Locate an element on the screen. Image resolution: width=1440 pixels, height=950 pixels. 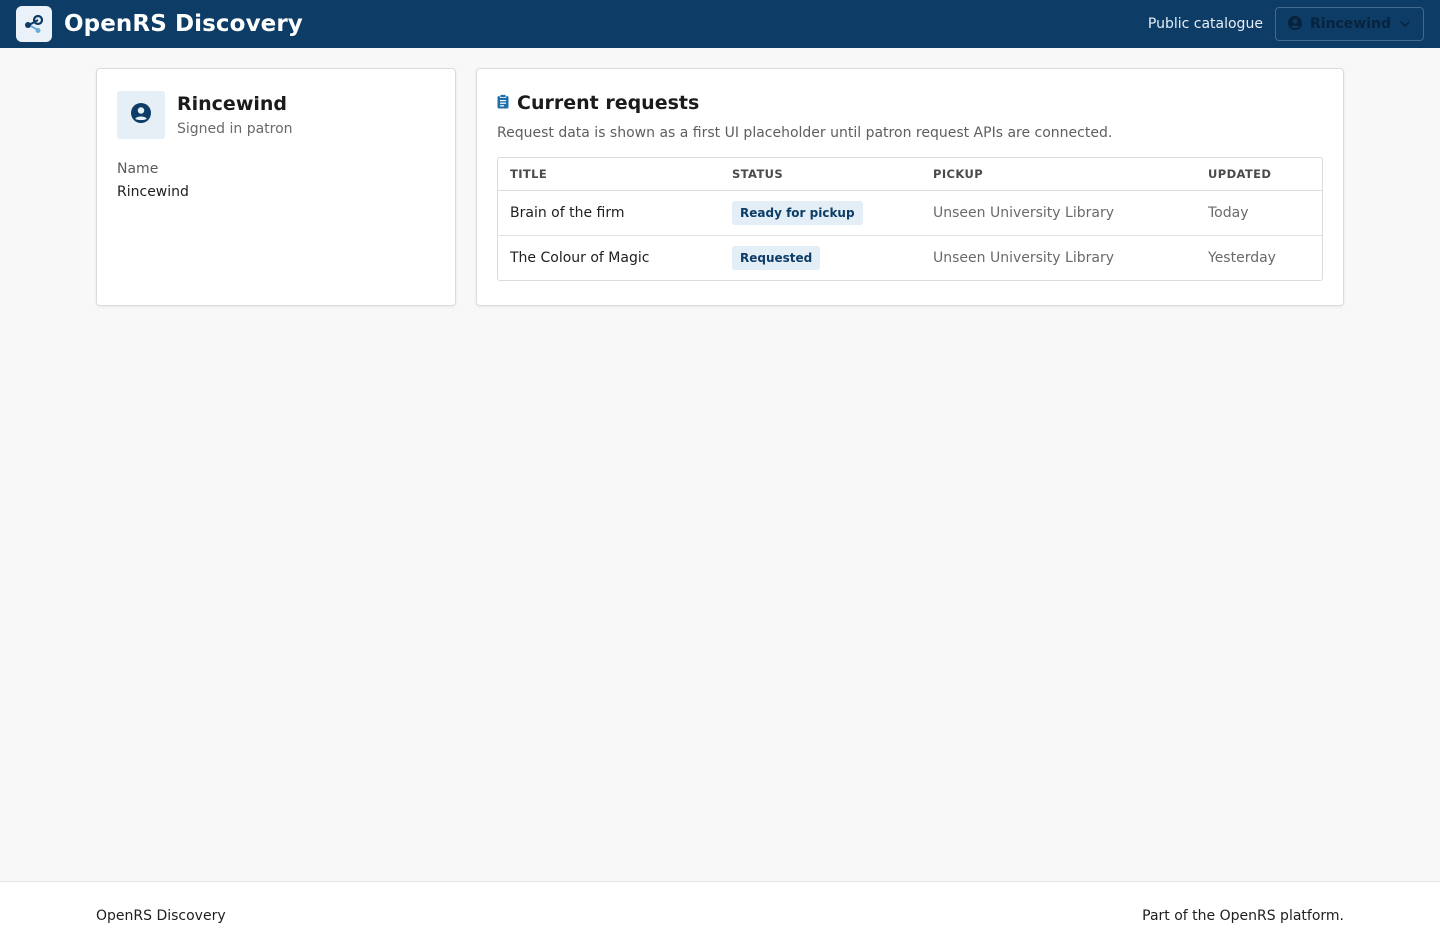
request-status-cell: Ready for pickup is located at coordinates (820, 213).